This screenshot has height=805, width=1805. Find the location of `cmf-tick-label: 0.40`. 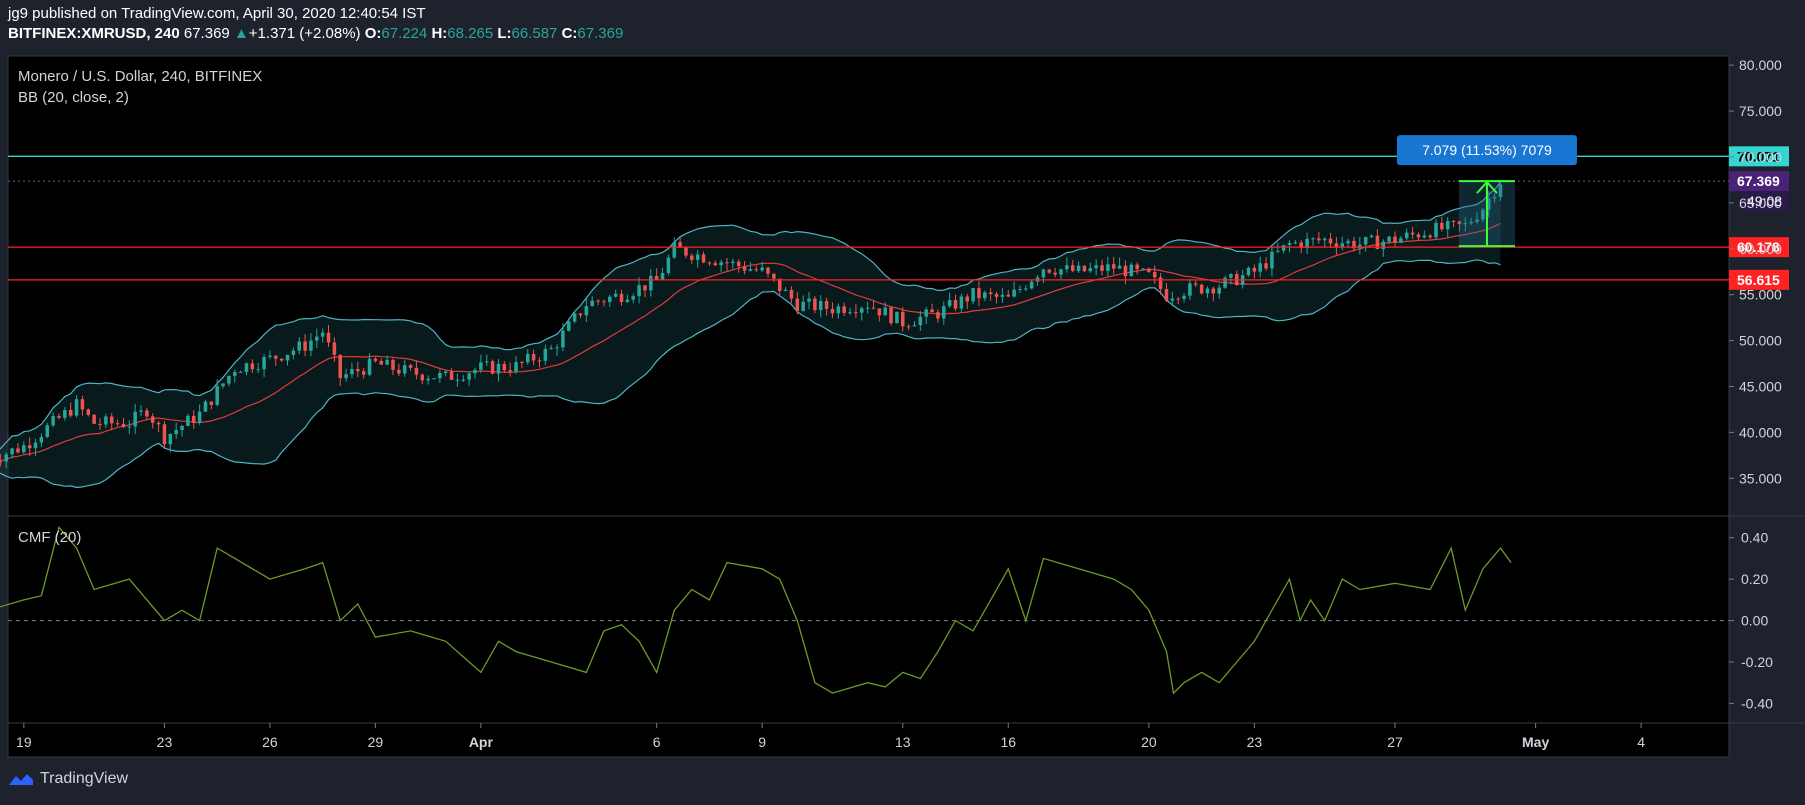

cmf-tick-label: 0.40 is located at coordinates (1754, 538).